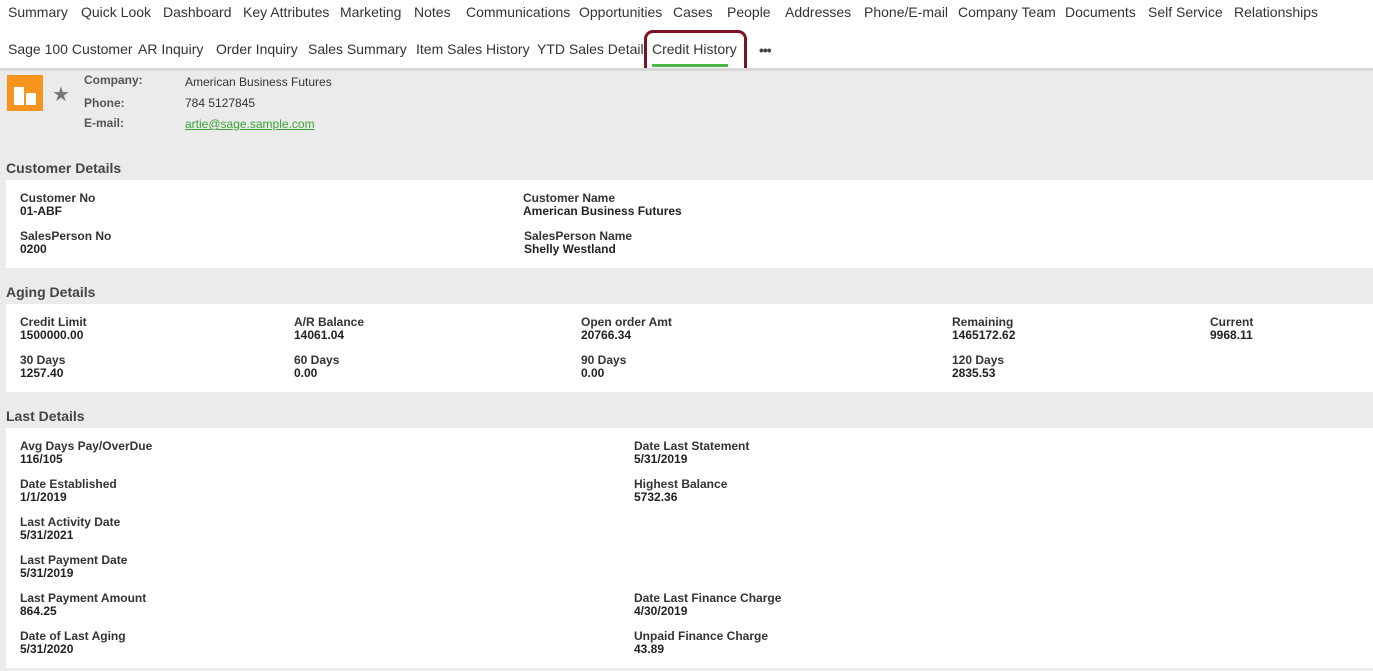  I want to click on date-last-aging-value: 5/31/2020, so click(47, 649).